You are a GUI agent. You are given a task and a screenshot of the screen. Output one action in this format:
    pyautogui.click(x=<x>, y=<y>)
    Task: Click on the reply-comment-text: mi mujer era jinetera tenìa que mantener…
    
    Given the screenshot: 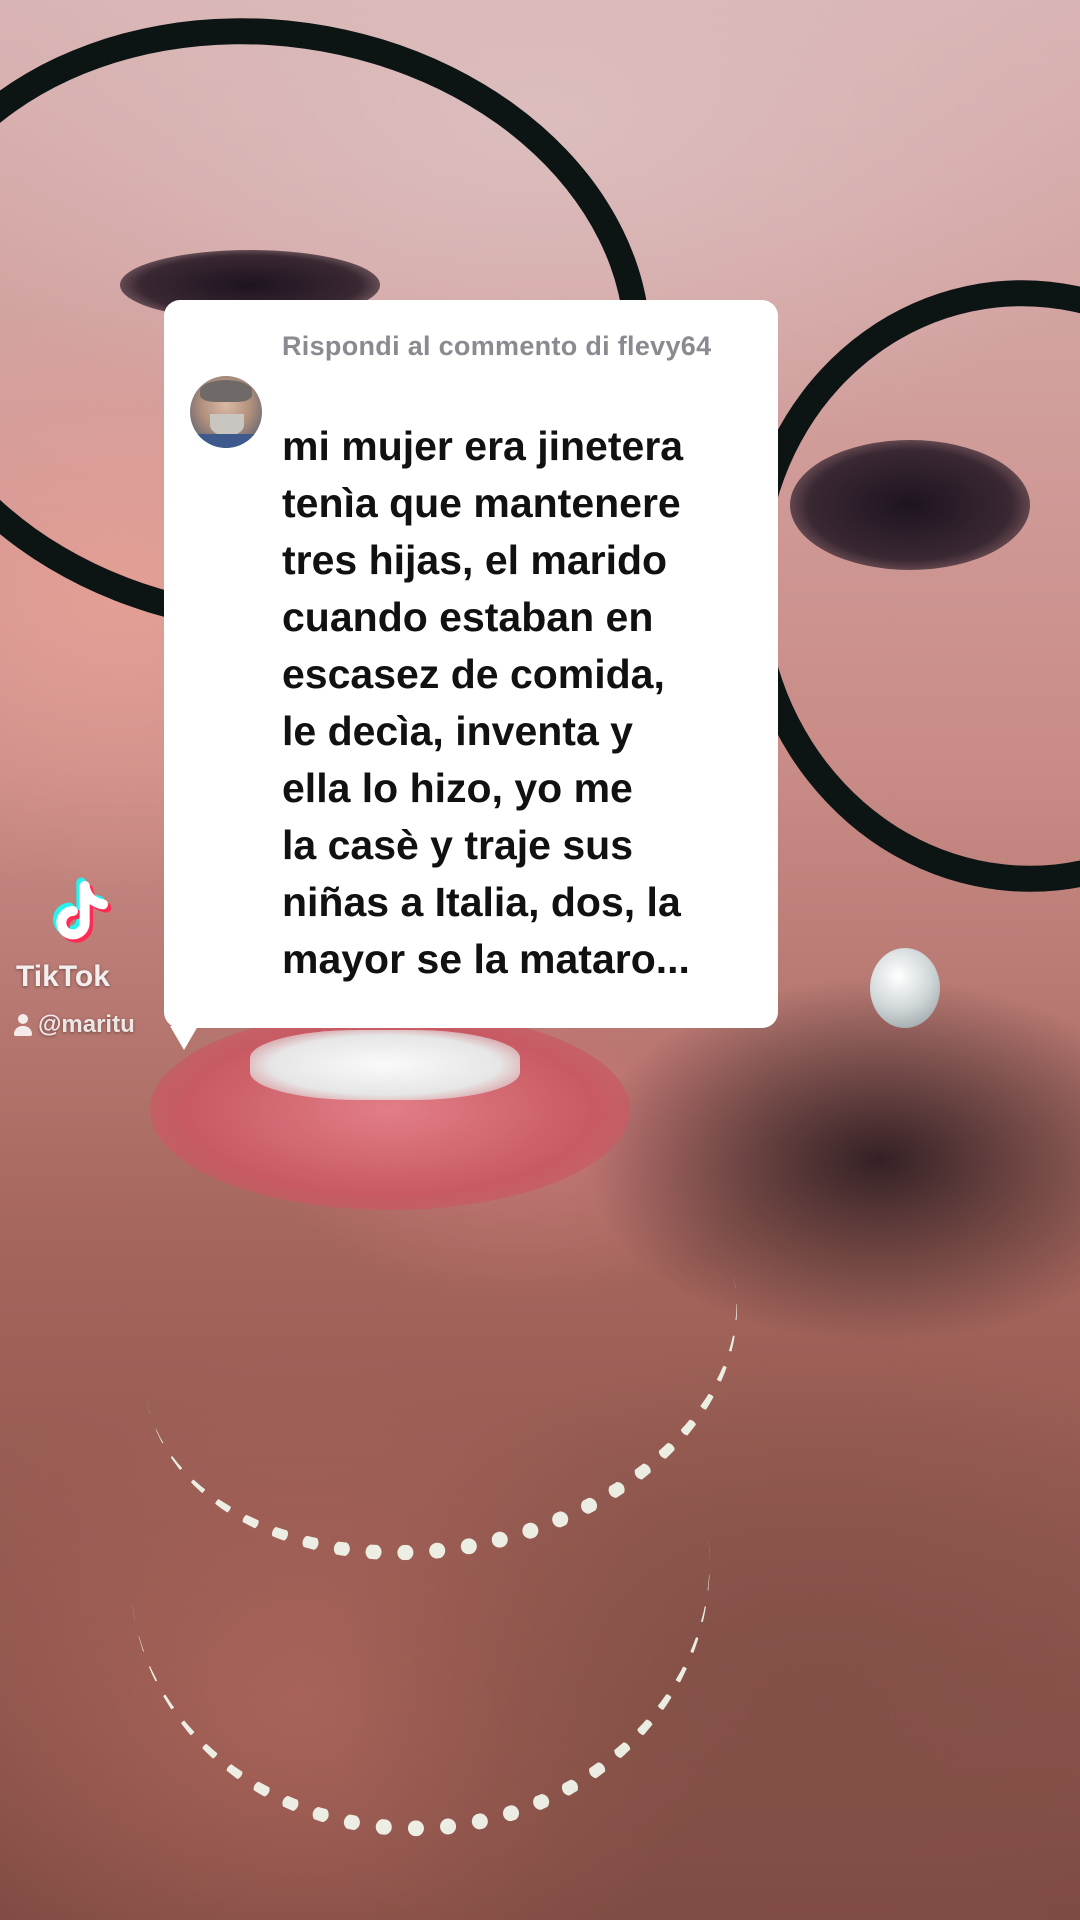 What is the action you would take?
    pyautogui.click(x=486, y=702)
    